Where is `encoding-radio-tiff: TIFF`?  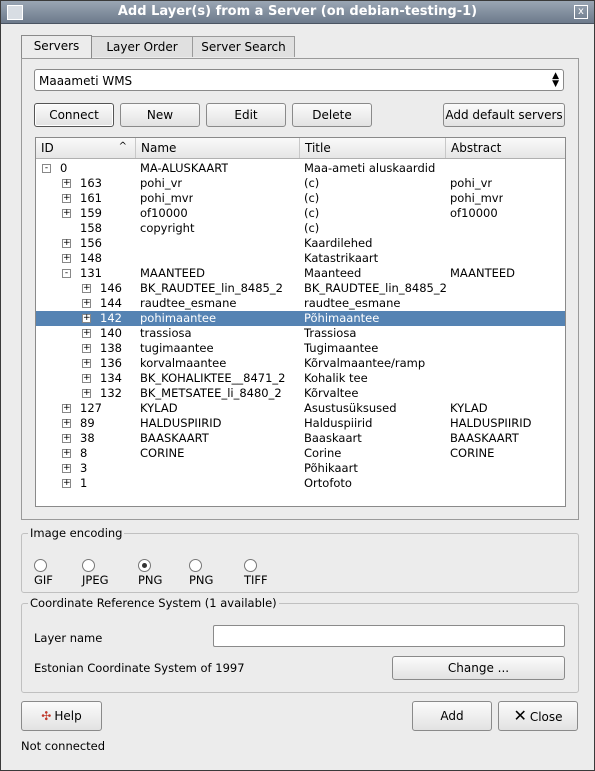 encoding-radio-tiff: TIFF is located at coordinates (256, 573).